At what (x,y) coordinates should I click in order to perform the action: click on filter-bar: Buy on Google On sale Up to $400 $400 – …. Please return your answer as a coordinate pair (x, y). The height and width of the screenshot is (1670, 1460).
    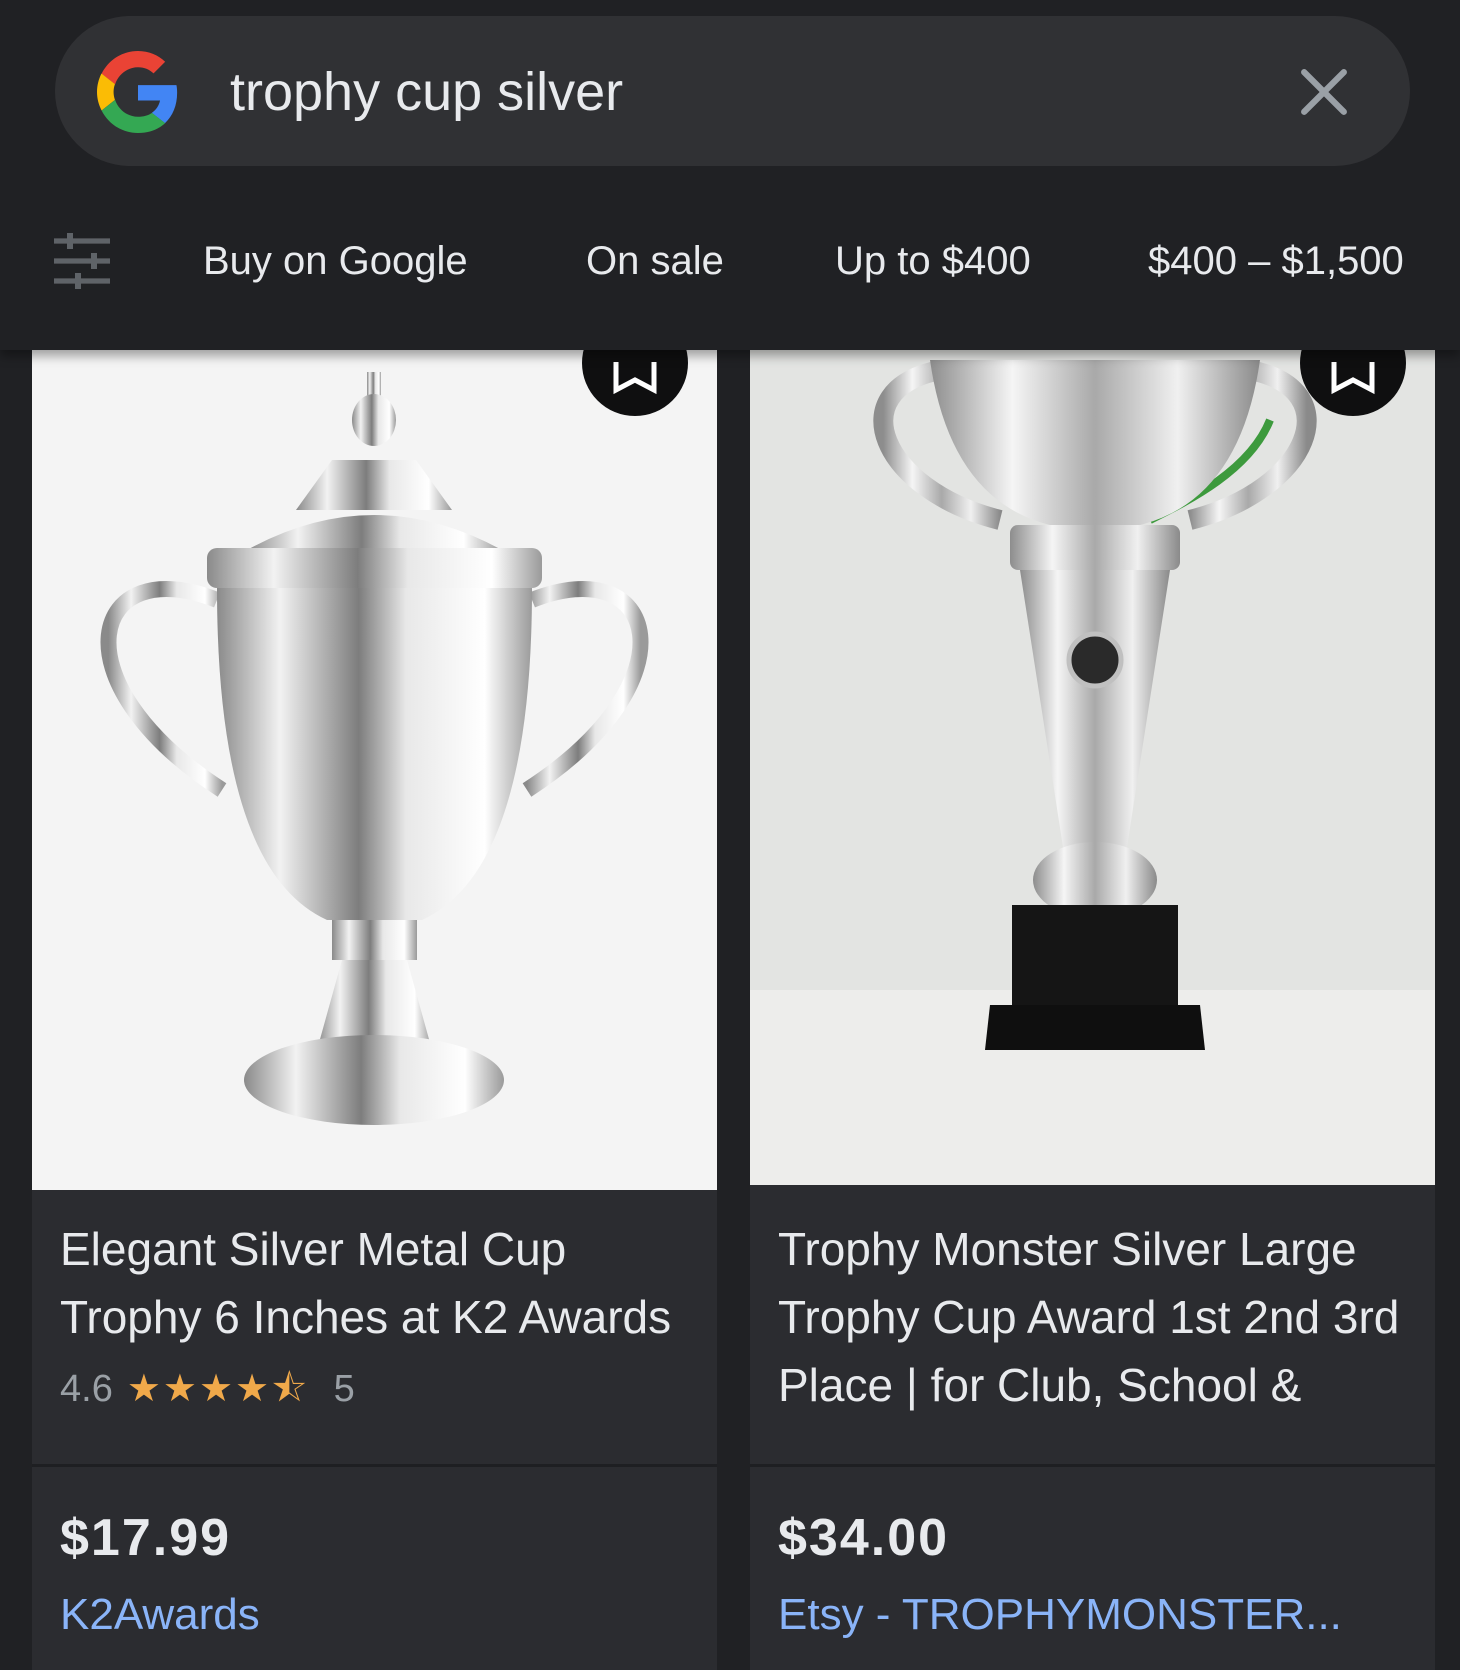
    Looking at the image, I should click on (730, 265).